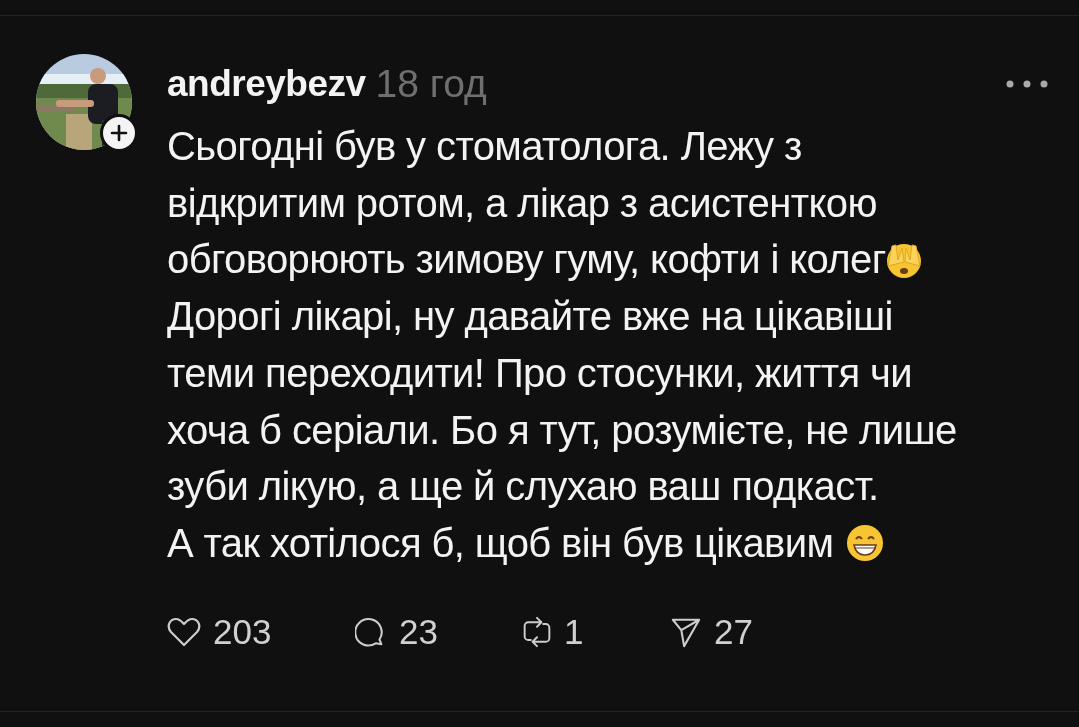 The width and height of the screenshot is (1079, 727). Describe the element at coordinates (438, 631) in the screenshot. I see `reply-button: 23` at that location.